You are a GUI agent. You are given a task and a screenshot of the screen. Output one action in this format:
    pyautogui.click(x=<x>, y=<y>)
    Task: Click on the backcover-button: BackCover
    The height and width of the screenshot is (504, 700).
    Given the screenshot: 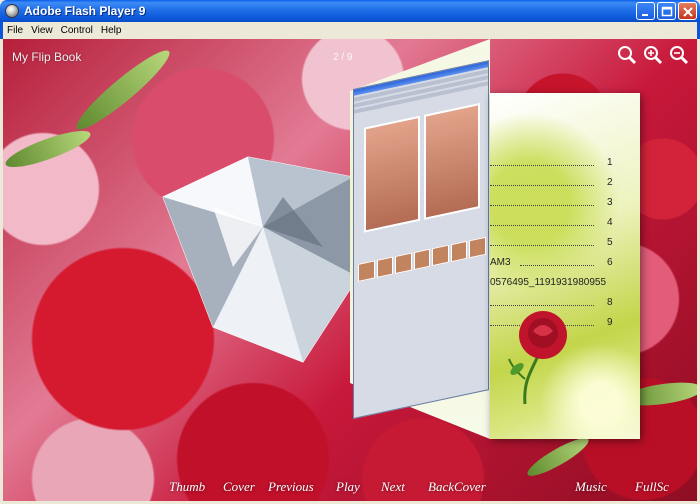 What is the action you would take?
    pyautogui.click(x=457, y=487)
    